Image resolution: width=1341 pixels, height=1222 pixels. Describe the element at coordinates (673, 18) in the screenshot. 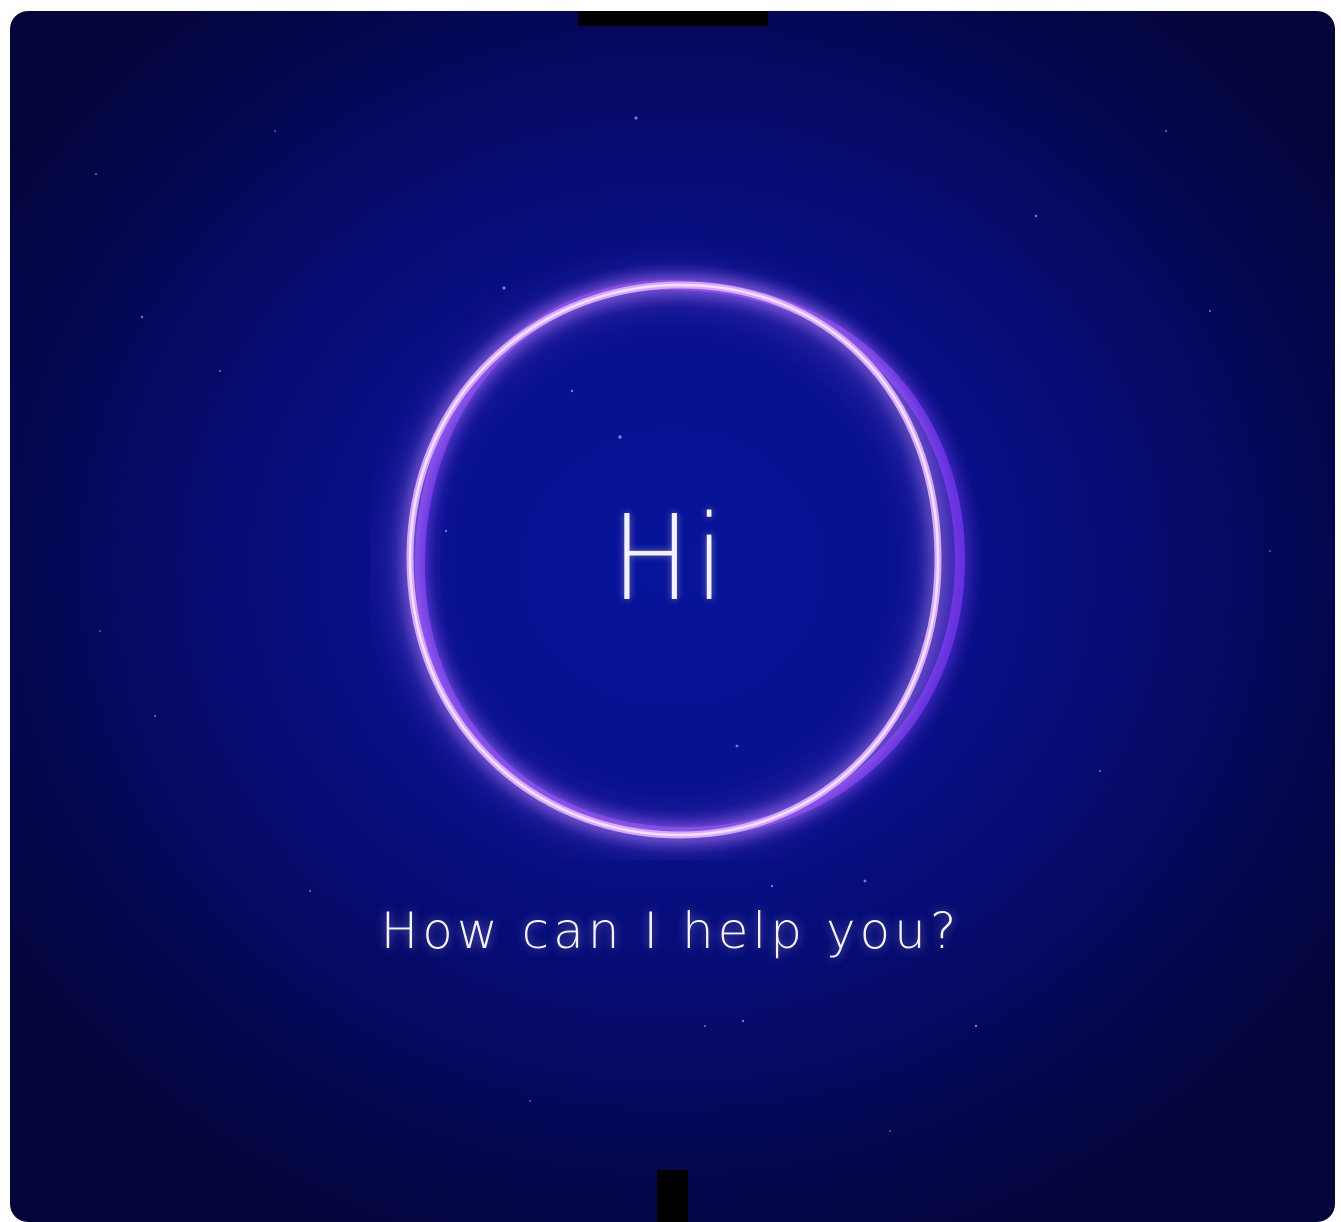

I see `camera-notch` at that location.